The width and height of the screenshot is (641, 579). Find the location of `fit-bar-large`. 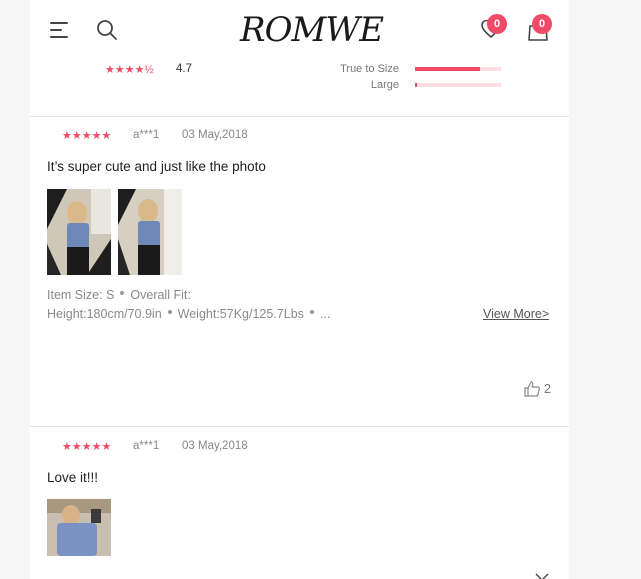

fit-bar-large is located at coordinates (458, 85).